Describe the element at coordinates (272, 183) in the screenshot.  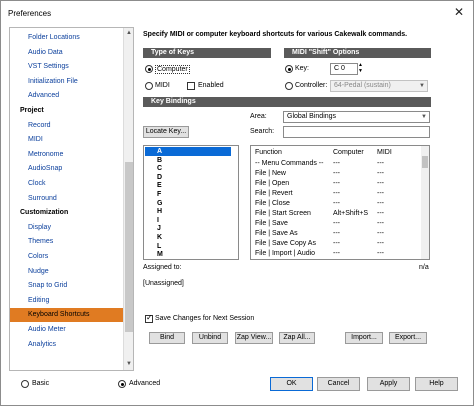
I see `binding-cell-function: File | Open` at that location.